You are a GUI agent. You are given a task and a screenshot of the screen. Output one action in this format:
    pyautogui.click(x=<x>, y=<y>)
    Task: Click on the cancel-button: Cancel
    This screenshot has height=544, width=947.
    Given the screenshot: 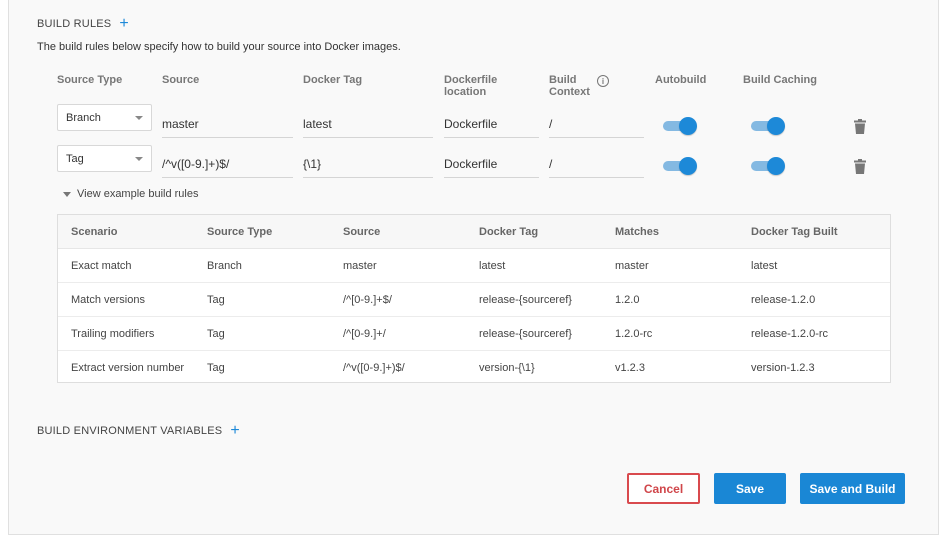 What is the action you would take?
    pyautogui.click(x=663, y=488)
    